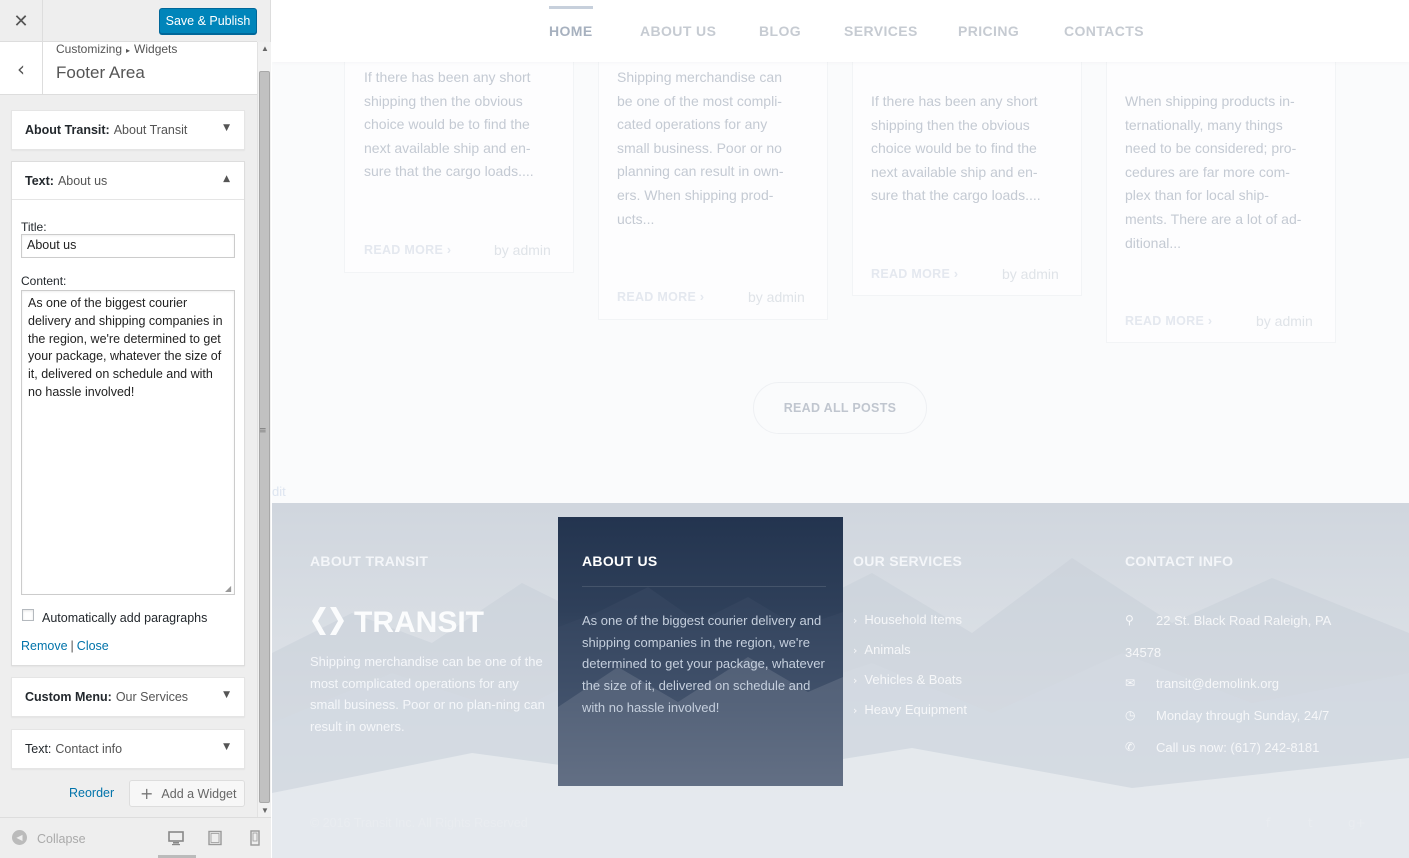 The image size is (1409, 858). I want to click on facebook-icon: f, so click(1268, 823).